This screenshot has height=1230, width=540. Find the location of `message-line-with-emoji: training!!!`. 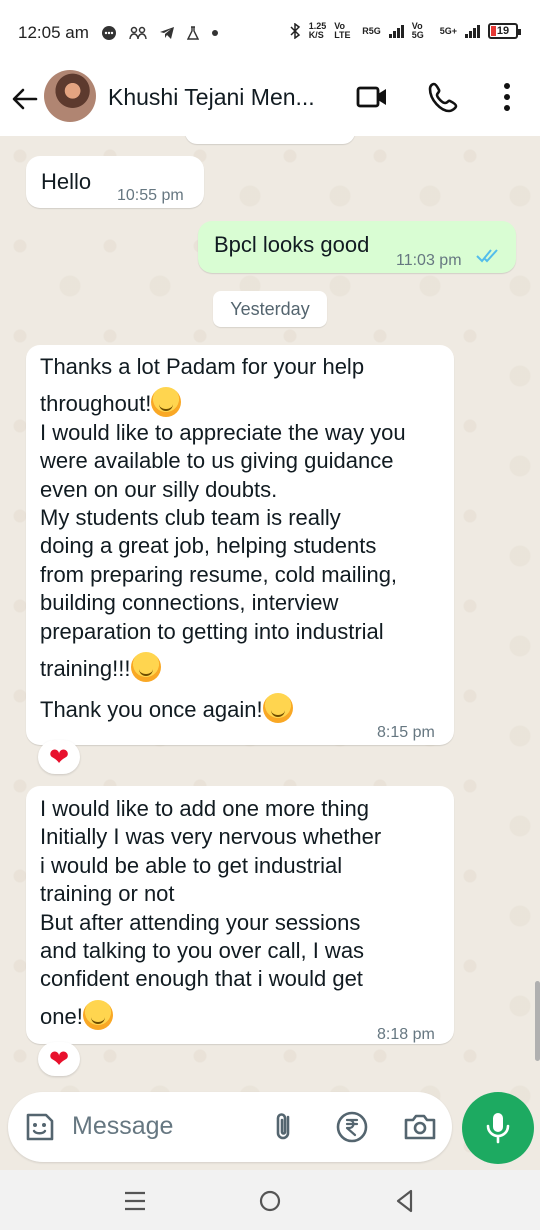

message-line-with-emoji: training!!! is located at coordinates (245, 667).